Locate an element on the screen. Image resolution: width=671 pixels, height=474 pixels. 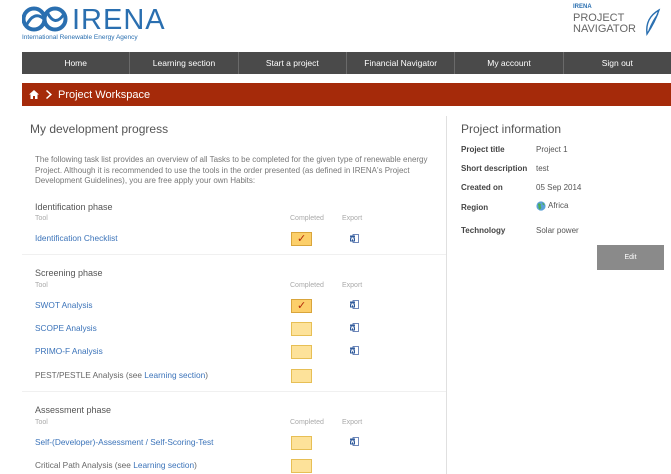
nav-home: Home is located at coordinates (76, 63).